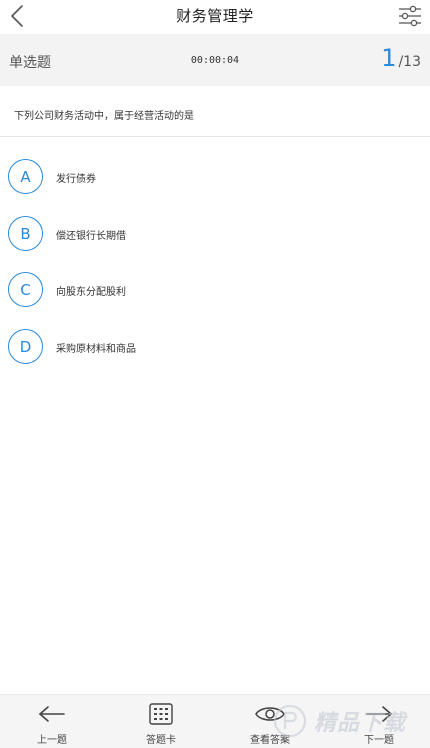 This screenshot has width=430, height=748. What do you see at coordinates (25, 289) in the screenshot?
I see `option-letter: C` at bounding box center [25, 289].